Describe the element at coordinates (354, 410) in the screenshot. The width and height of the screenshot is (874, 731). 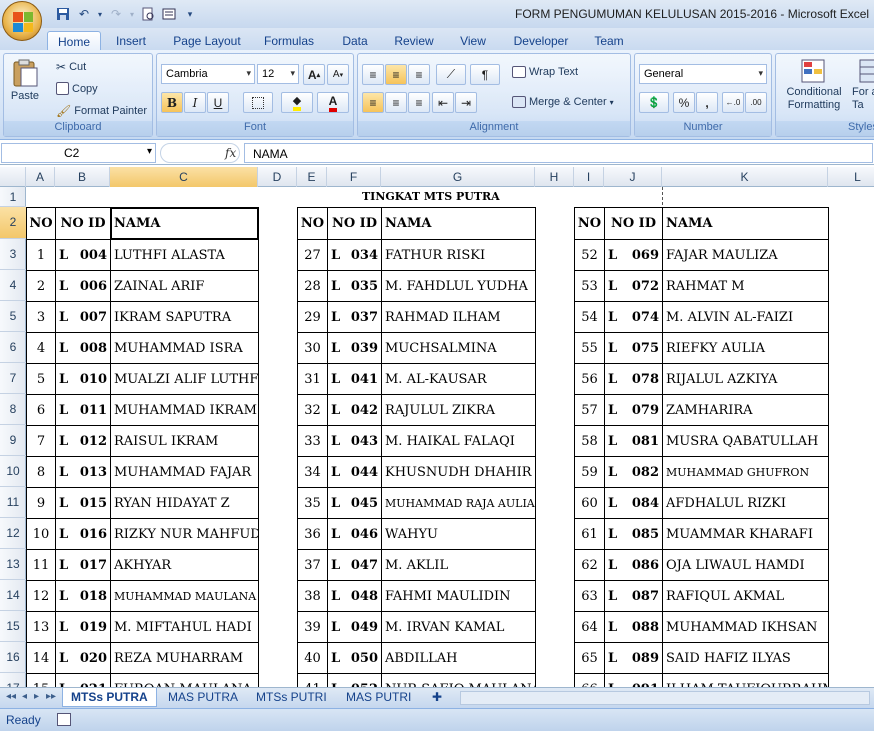
I see `cell-noid: L 042` at that location.